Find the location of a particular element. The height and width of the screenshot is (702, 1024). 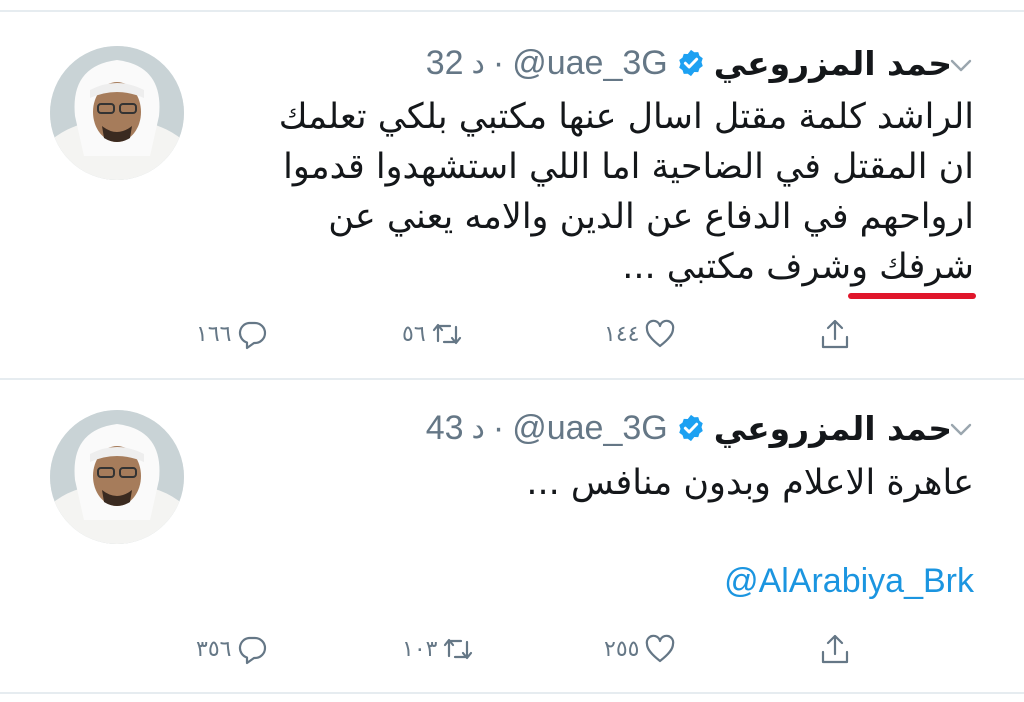

tweet-header: حمد المزروعي @uae_3G · د 32 is located at coordinates (689, 63).